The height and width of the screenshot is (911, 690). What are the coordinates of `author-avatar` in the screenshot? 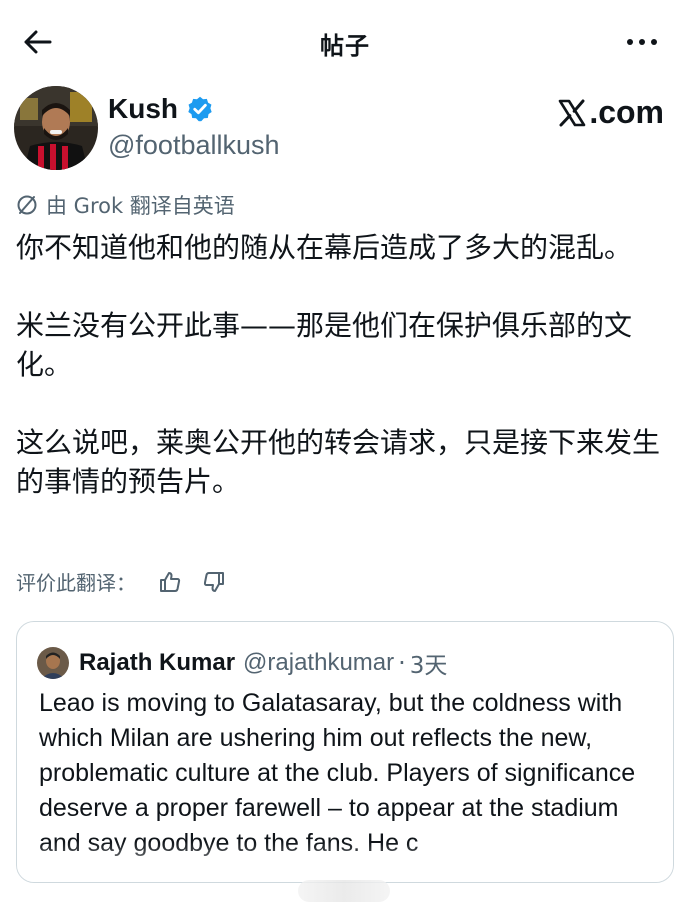 It's located at (56, 128).